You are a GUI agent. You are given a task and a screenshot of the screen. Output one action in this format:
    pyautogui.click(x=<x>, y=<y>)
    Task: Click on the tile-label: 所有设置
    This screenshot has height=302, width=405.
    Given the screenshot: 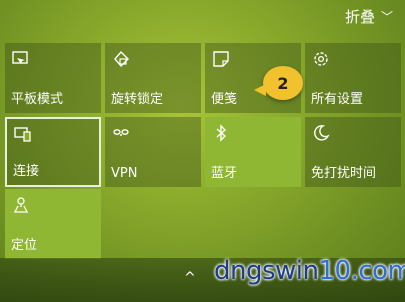 What is the action you would take?
    pyautogui.click(x=337, y=99)
    